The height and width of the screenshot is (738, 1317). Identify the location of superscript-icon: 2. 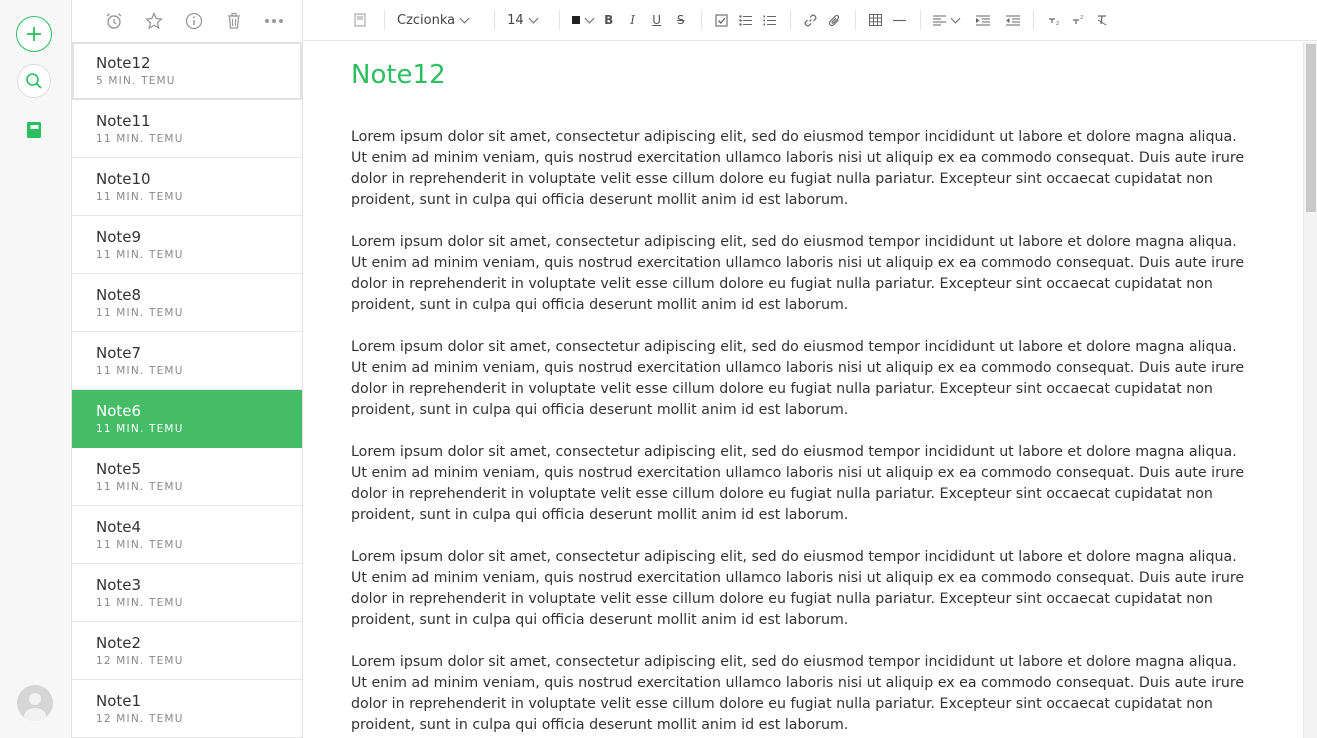
(1077, 19).